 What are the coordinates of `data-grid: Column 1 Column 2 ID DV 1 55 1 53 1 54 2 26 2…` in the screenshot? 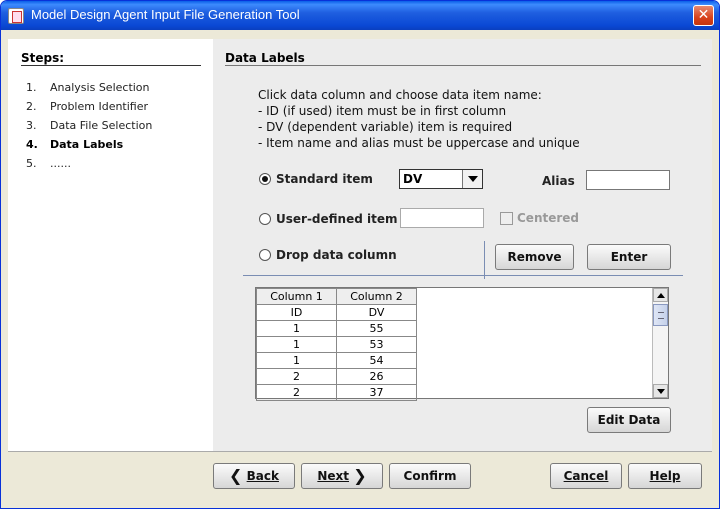 It's located at (336, 344).